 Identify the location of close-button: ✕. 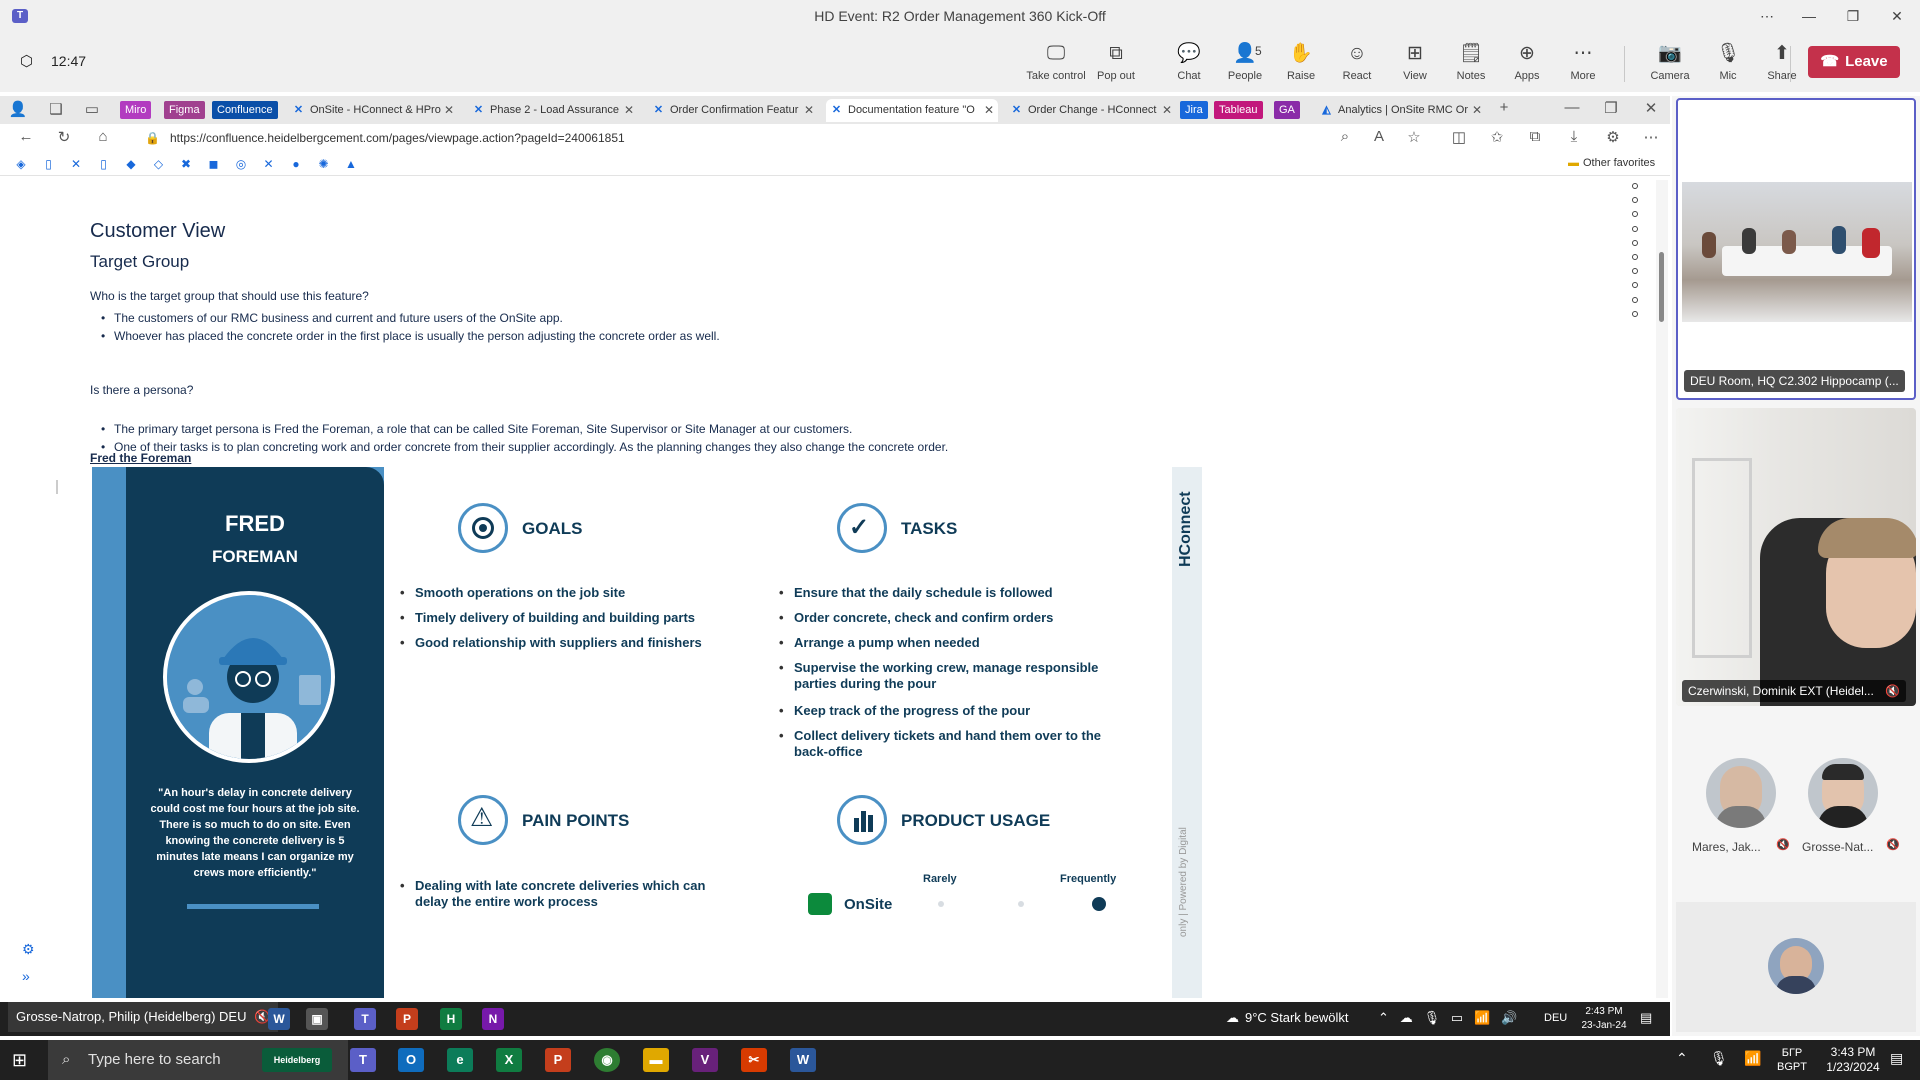
(1897, 16).